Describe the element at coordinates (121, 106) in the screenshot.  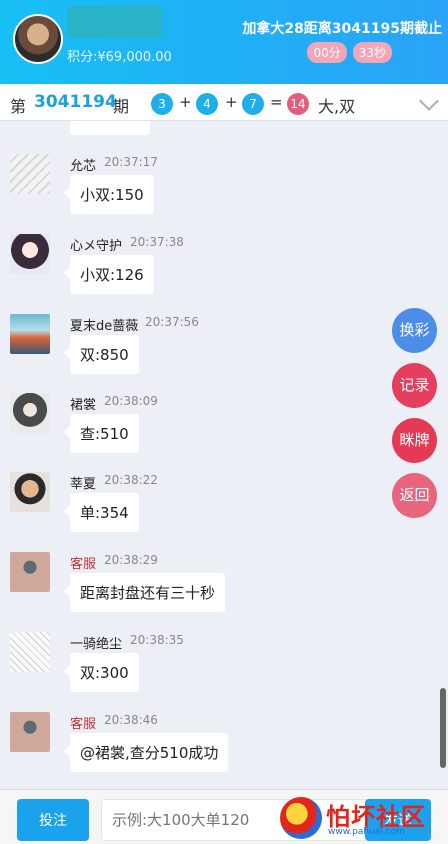
I see `period-suffix: 期` at that location.